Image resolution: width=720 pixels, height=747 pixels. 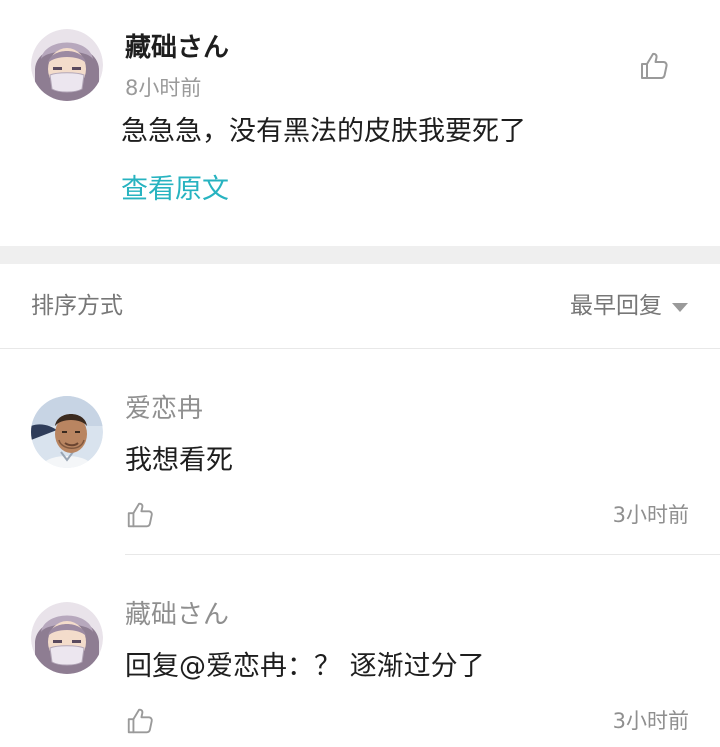 What do you see at coordinates (77, 306) in the screenshot?
I see `sort-label: 排序方式` at bounding box center [77, 306].